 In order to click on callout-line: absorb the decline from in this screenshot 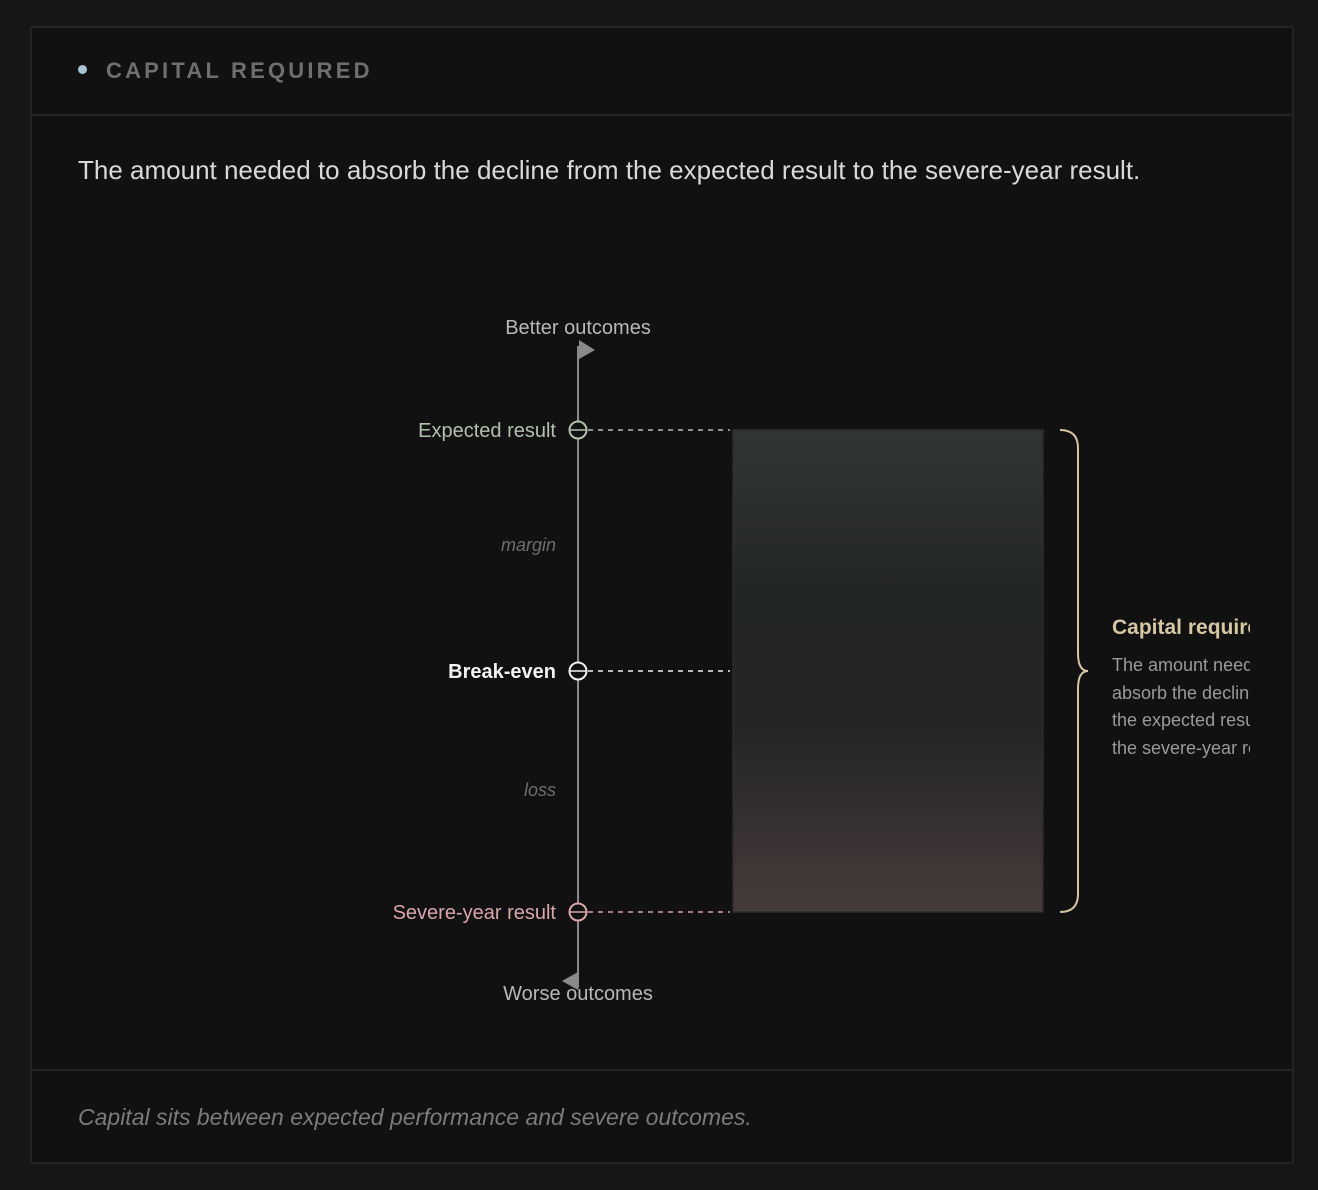, I will do `click(1181, 692)`.